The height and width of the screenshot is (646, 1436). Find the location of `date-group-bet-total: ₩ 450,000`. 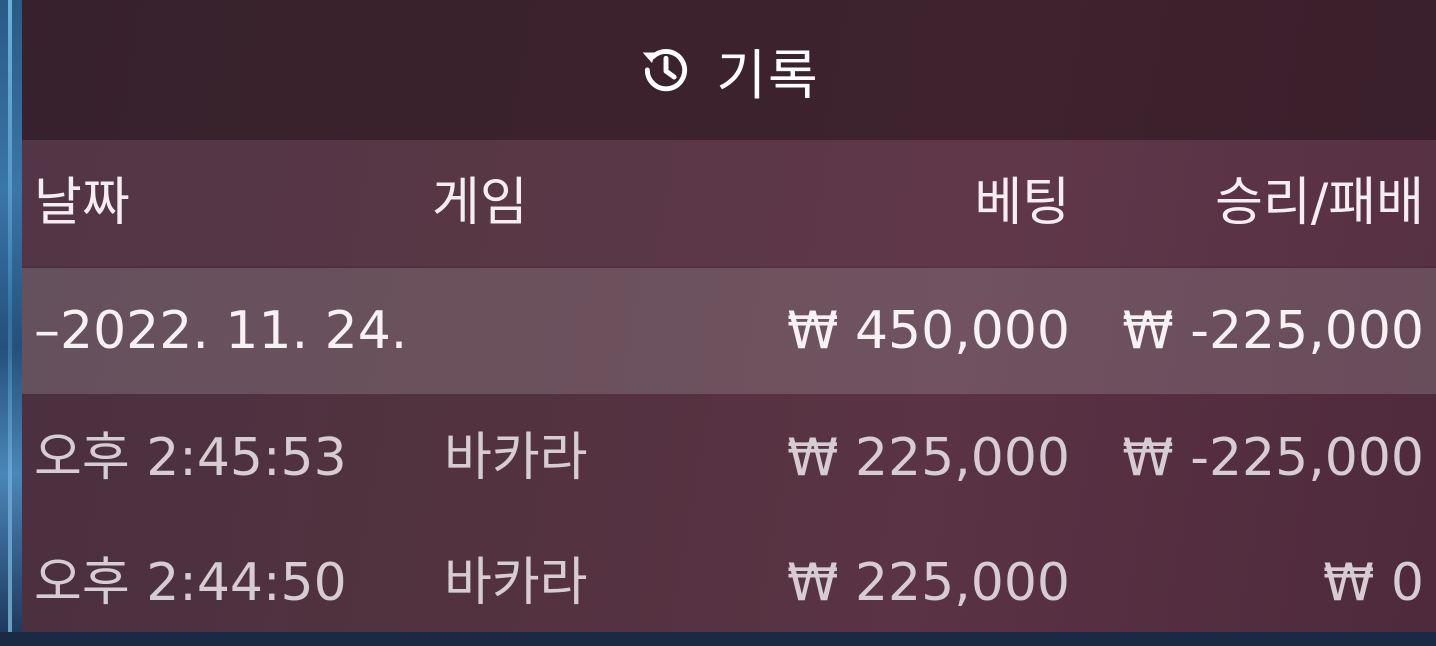

date-group-bet-total: ₩ 450,000 is located at coordinates (928, 331).